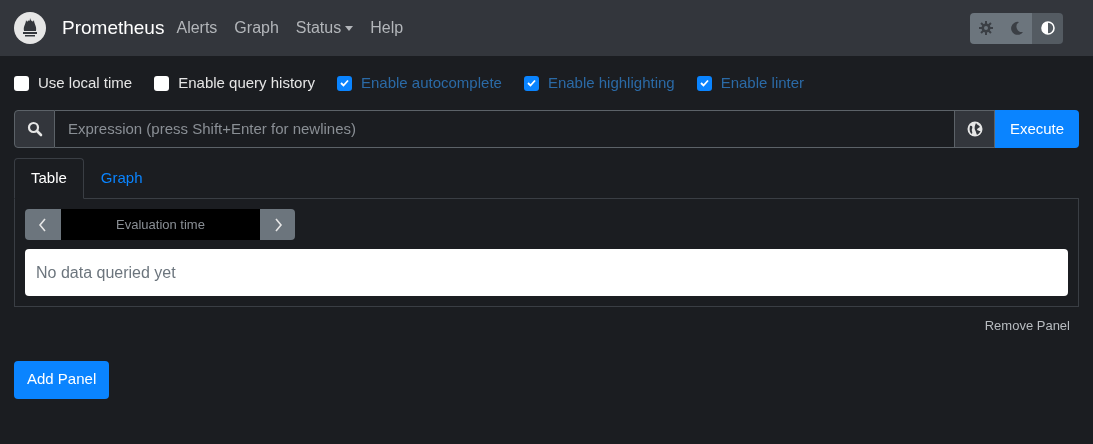  What do you see at coordinates (160, 224) in the screenshot?
I see `evaluation-time-input: Evaluation time` at bounding box center [160, 224].